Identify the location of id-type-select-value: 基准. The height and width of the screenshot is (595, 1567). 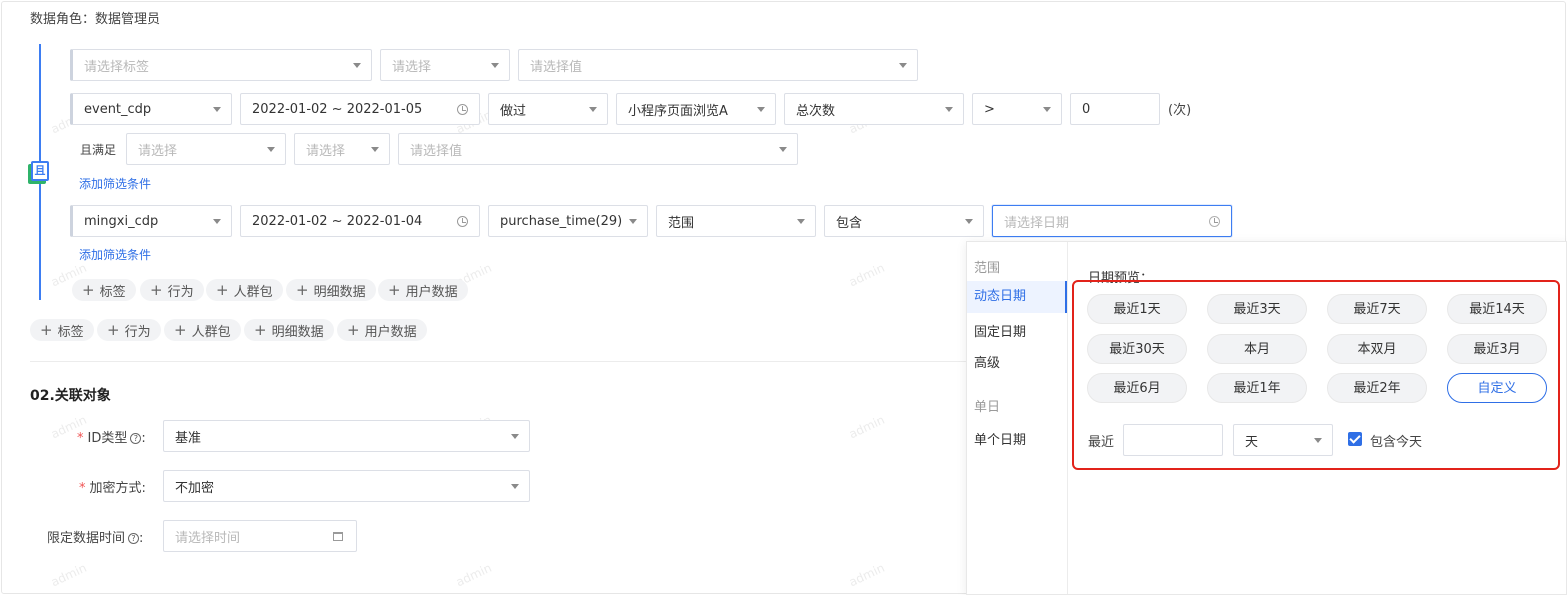
(188, 438).